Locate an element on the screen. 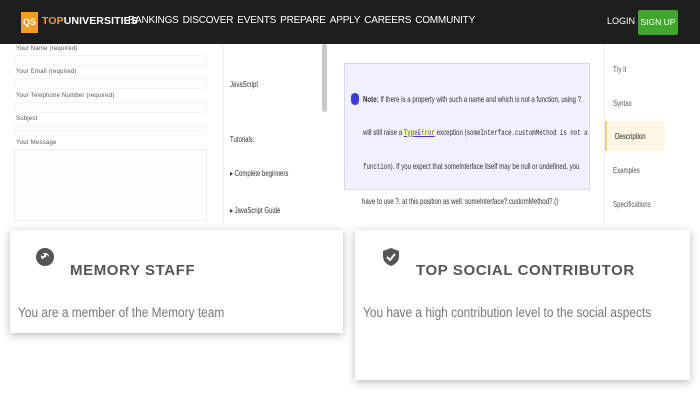  sidebar-heading: JavaScript is located at coordinates (244, 84).